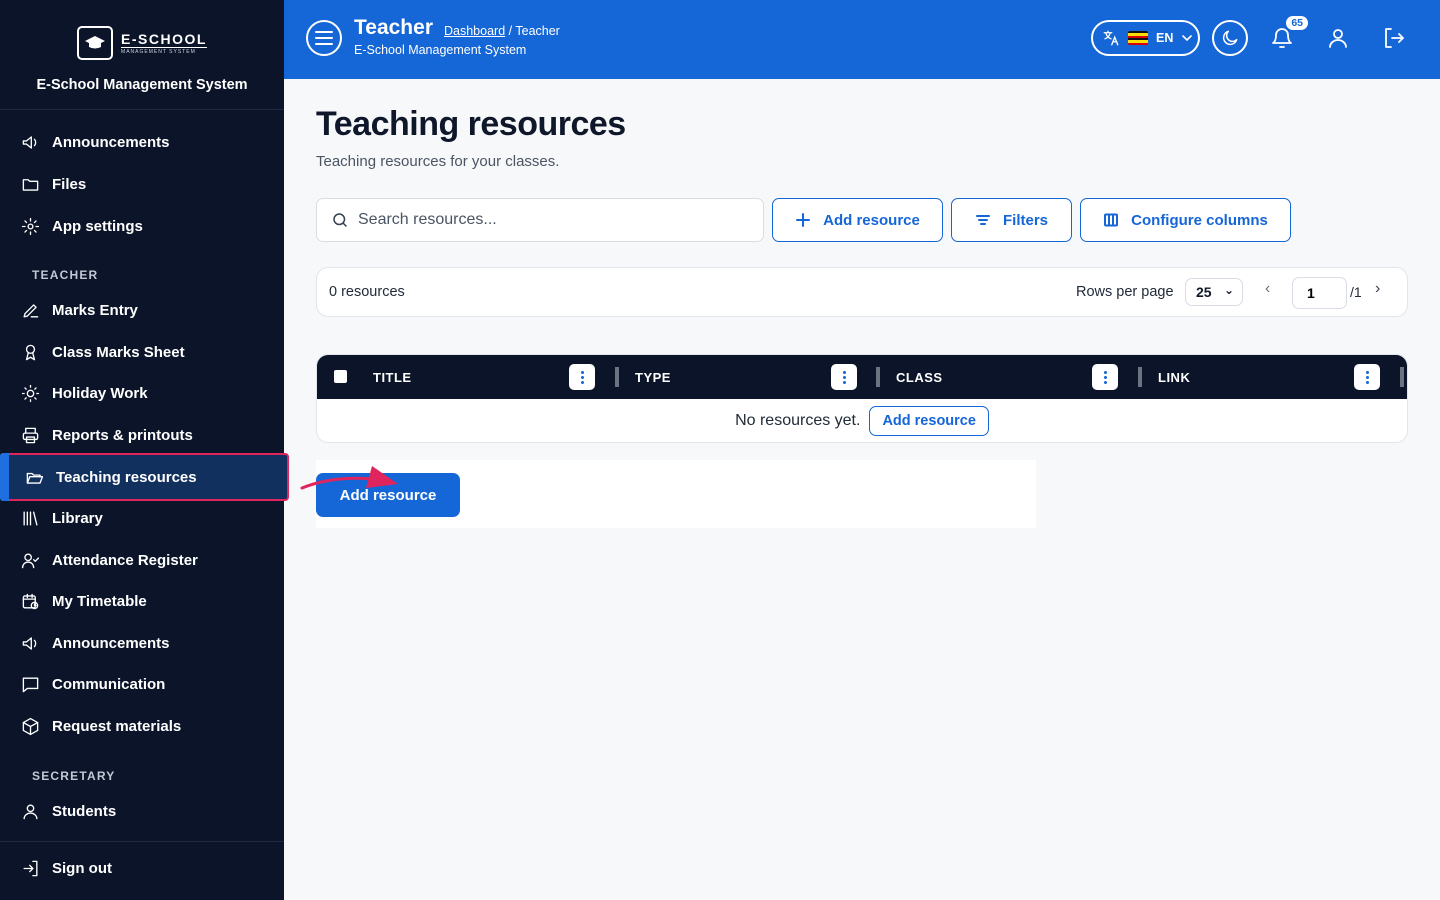 The width and height of the screenshot is (1440, 900). Describe the element at coordinates (84, 811) in the screenshot. I see `sidebar-item-label: Students` at that location.